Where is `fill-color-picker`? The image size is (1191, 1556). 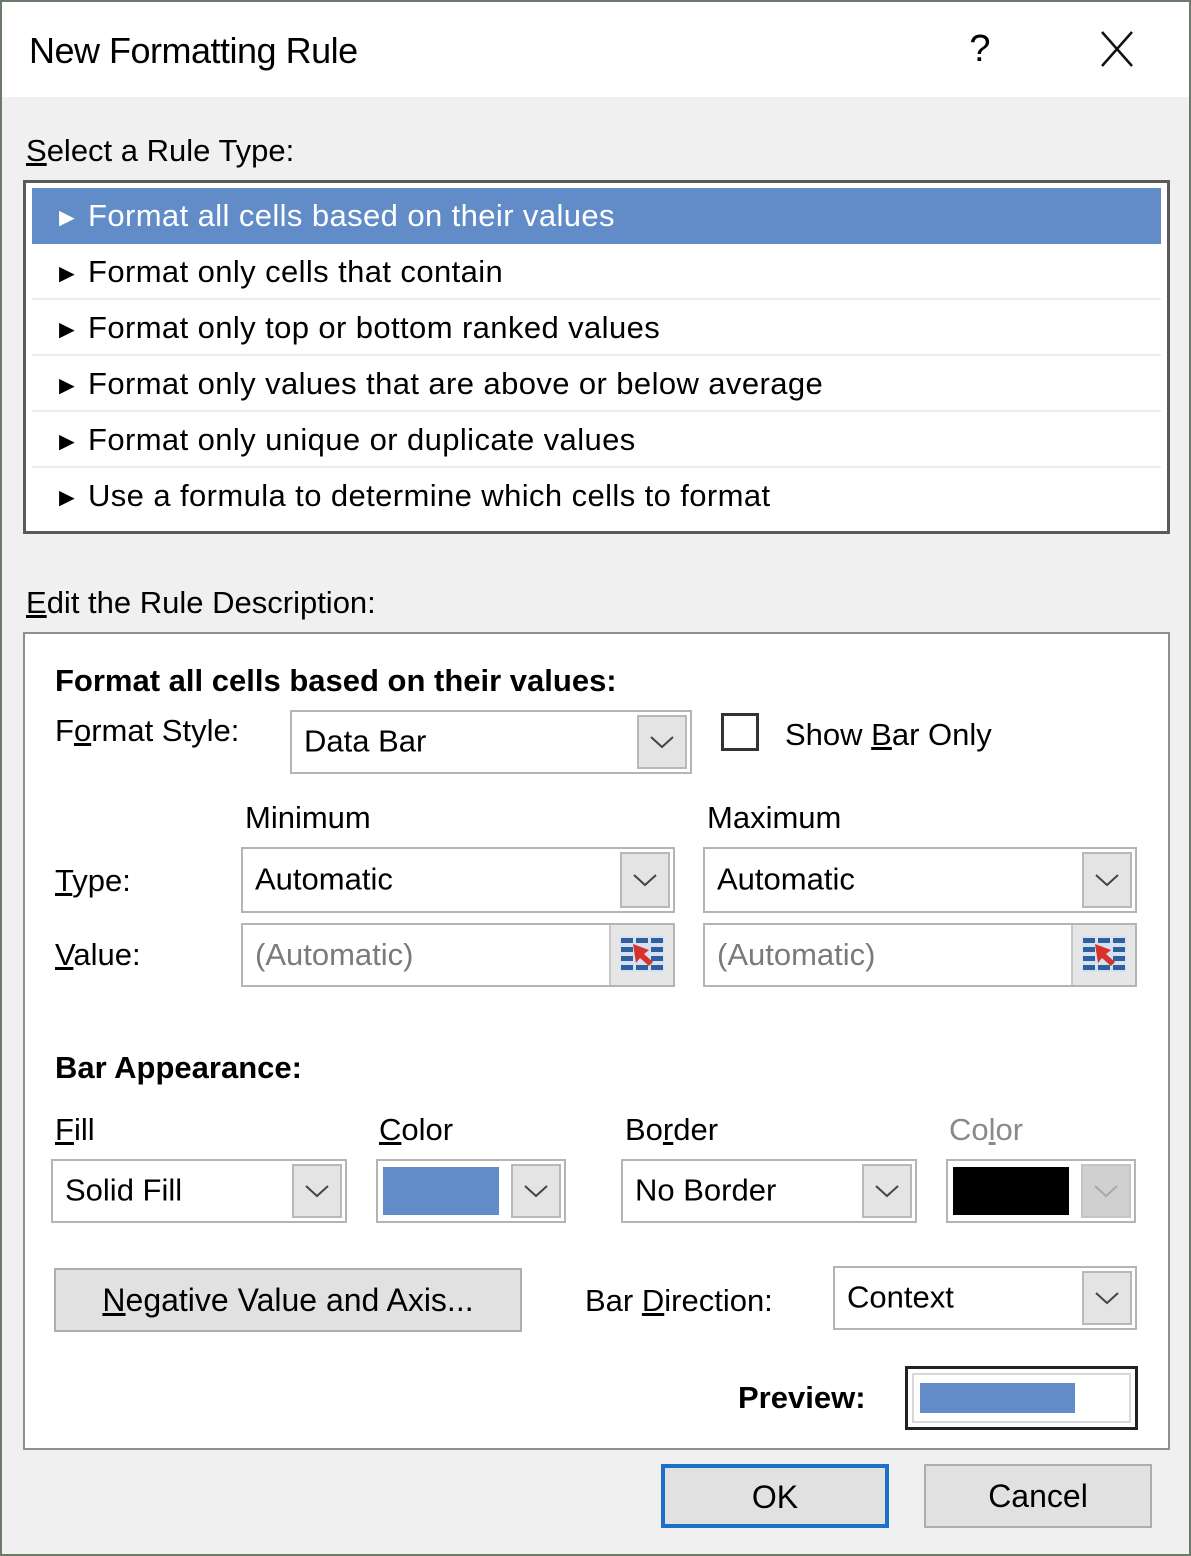
fill-color-picker is located at coordinates (471, 1191).